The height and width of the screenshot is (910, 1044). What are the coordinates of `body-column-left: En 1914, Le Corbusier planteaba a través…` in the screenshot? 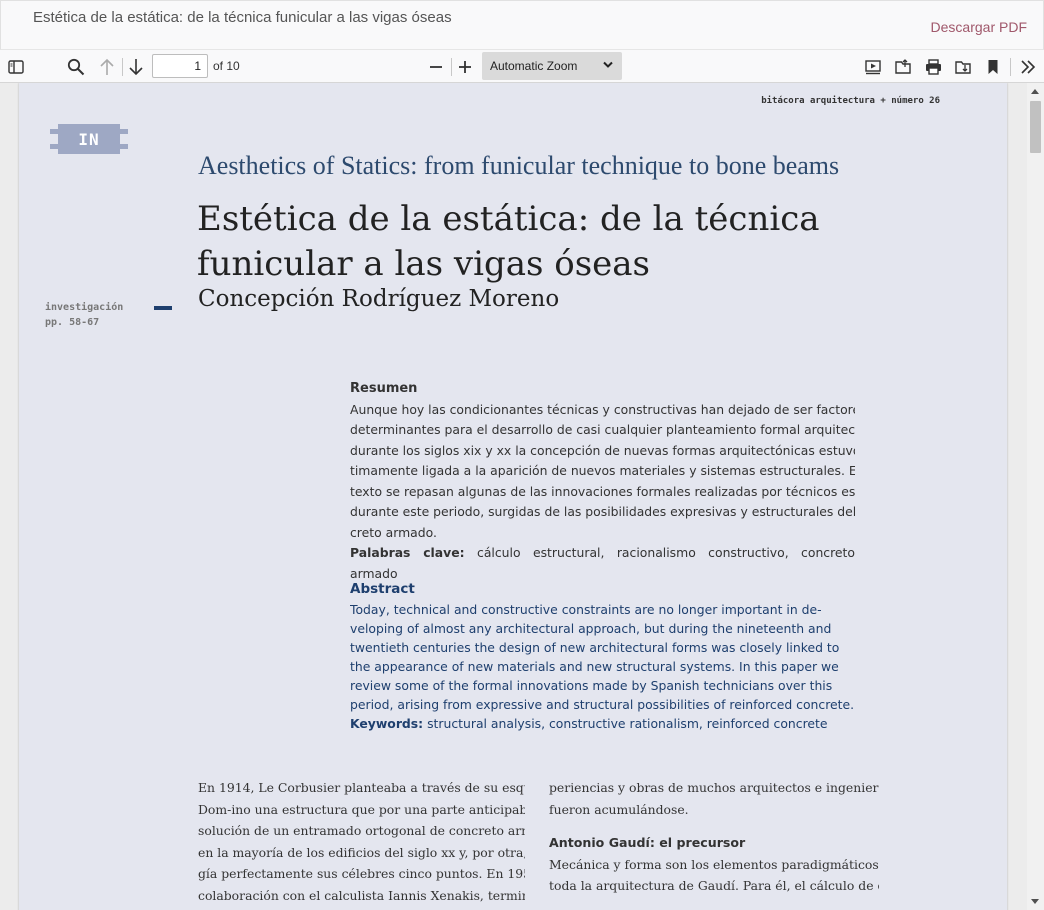 It's located at (361, 842).